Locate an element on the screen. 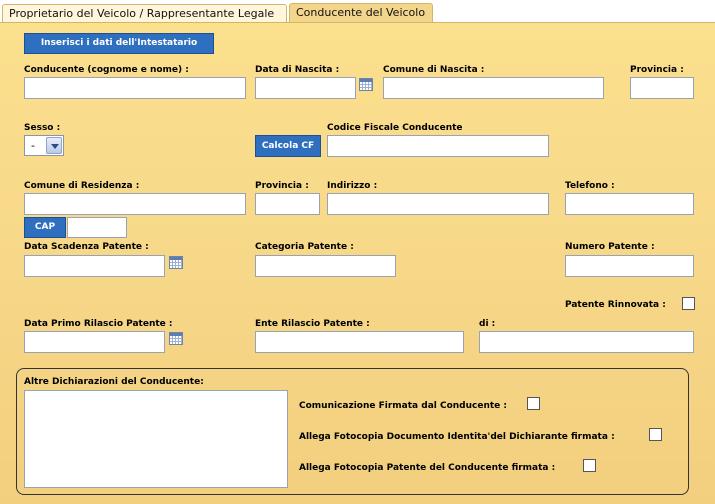 Image resolution: width=715 pixels, height=504 pixels. cap-button: CAP is located at coordinates (45, 227).